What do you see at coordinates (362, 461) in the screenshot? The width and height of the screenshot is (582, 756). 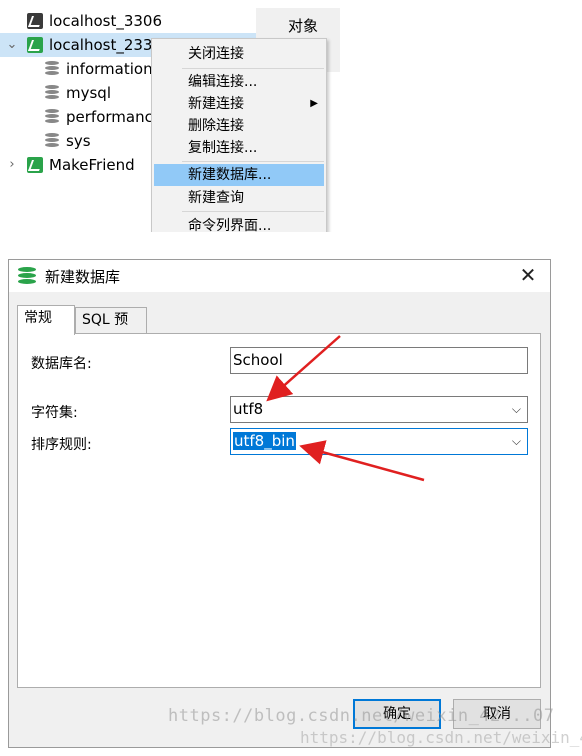 I see `arrow-to-collation` at bounding box center [362, 461].